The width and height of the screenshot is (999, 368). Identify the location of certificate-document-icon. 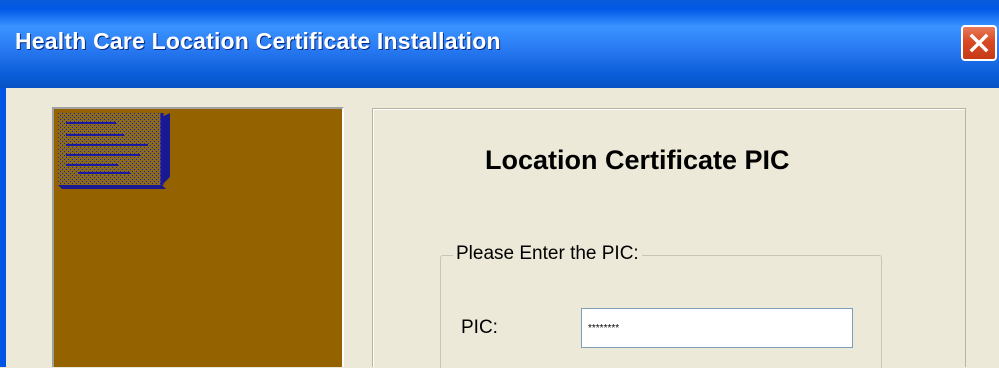
(114, 151).